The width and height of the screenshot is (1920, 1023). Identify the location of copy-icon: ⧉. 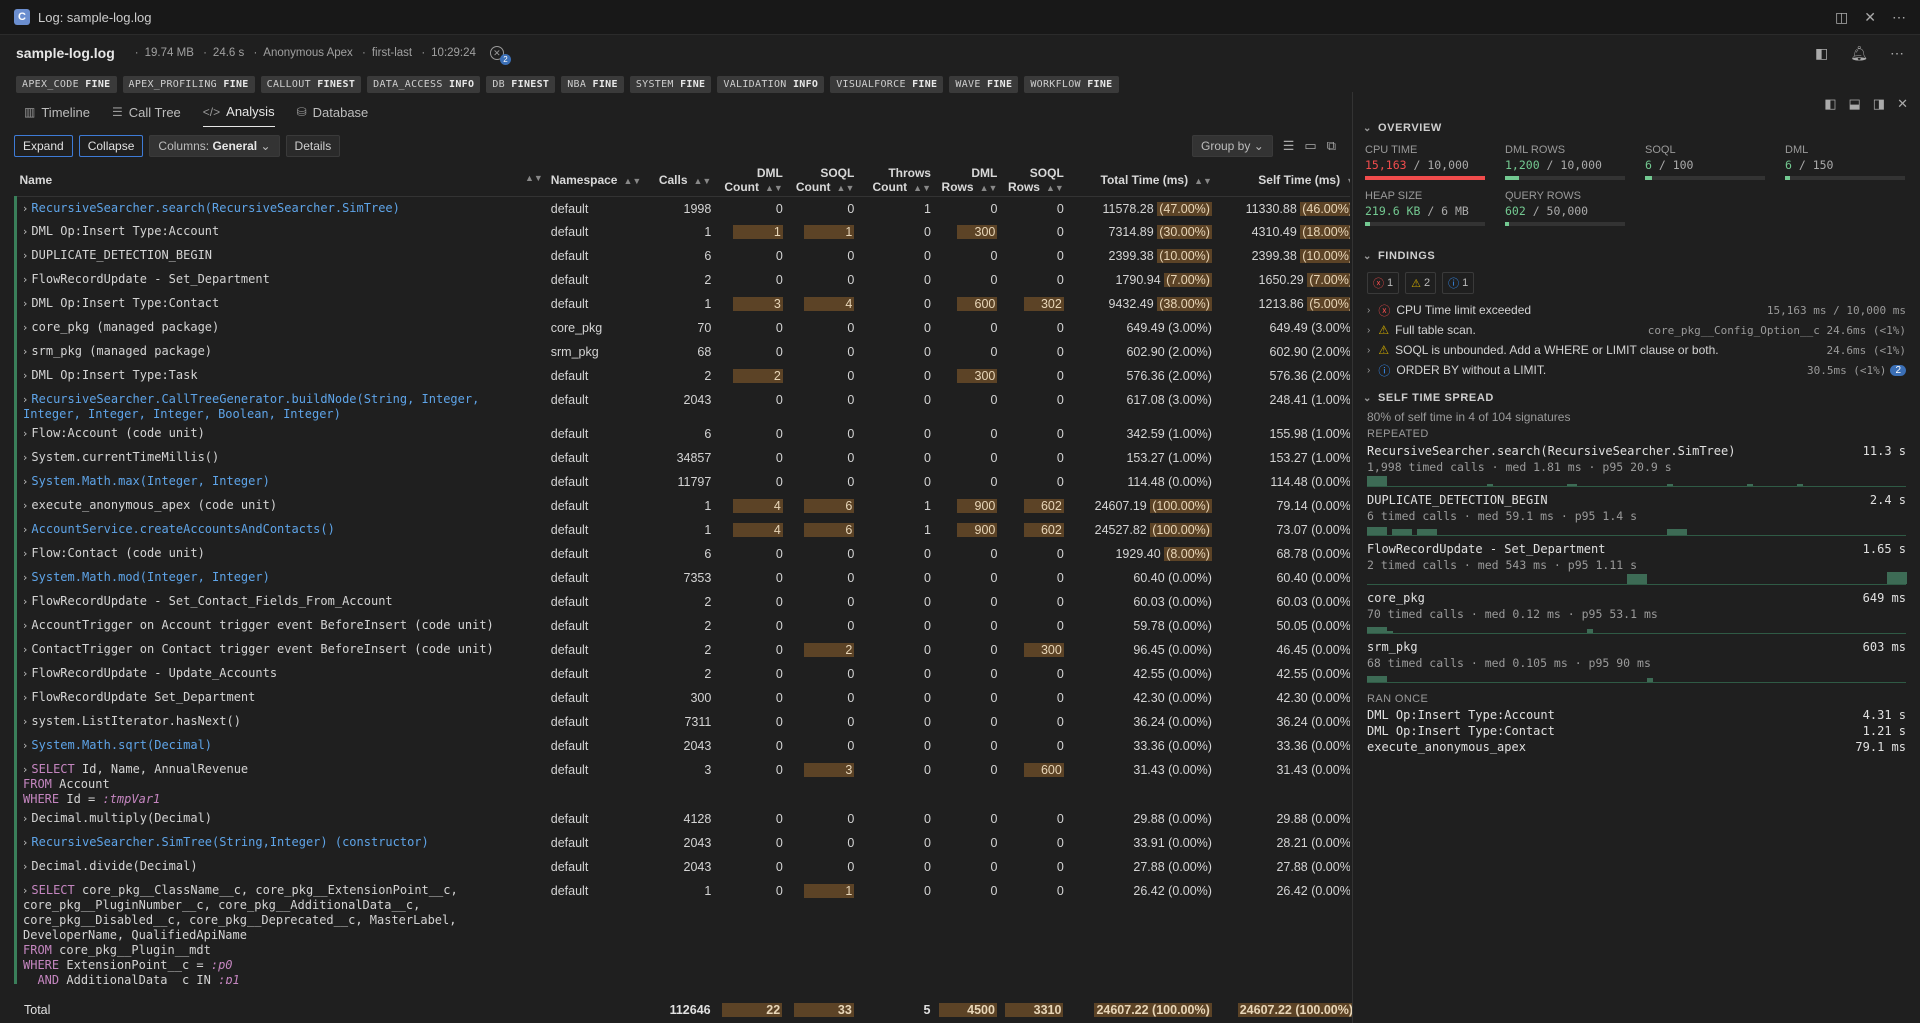
(1331, 146).